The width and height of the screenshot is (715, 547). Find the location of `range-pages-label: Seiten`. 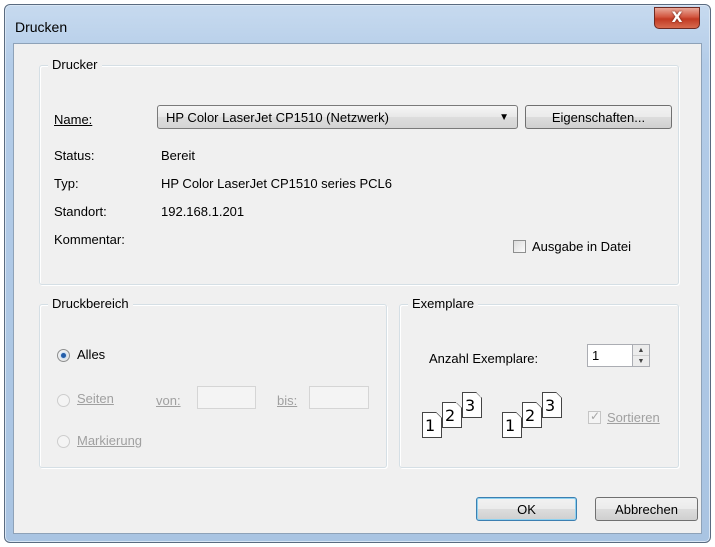

range-pages-label: Seiten is located at coordinates (95, 398).